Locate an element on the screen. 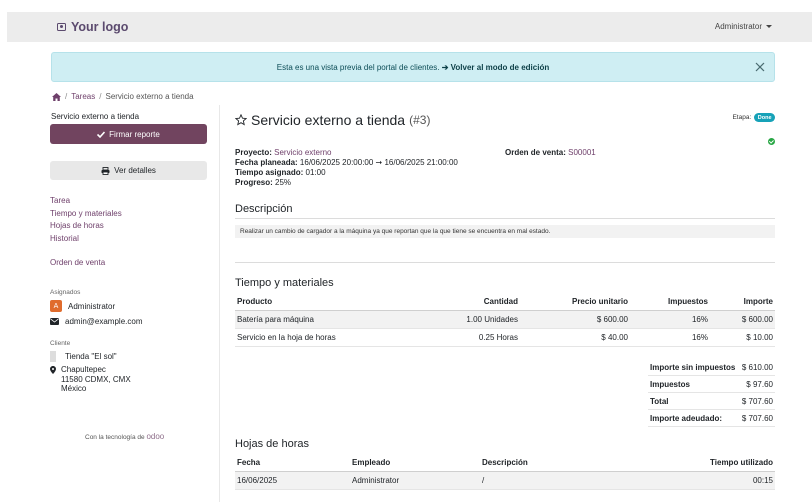  total-row: Importe sin impuestos $ 610.00 is located at coordinates (711, 367).